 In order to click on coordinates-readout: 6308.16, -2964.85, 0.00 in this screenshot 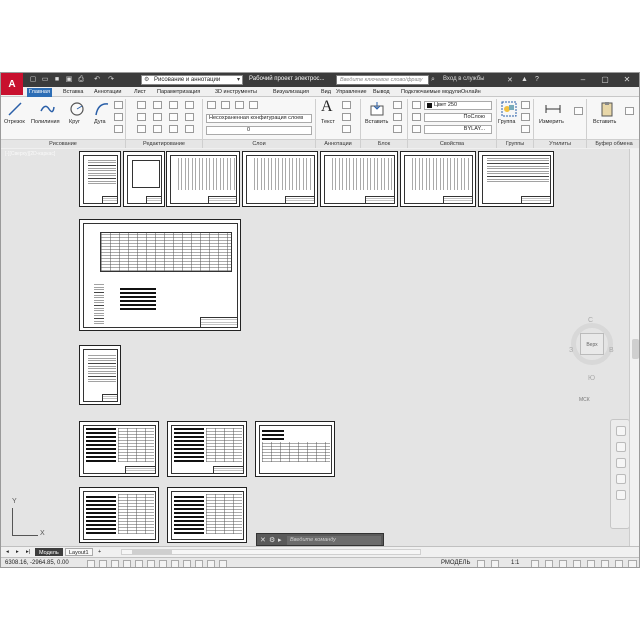, I will do `click(37, 563)`.